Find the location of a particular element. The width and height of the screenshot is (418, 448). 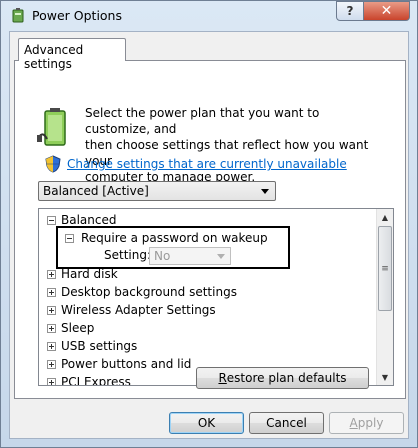

help-button: ? is located at coordinates (350, 11).